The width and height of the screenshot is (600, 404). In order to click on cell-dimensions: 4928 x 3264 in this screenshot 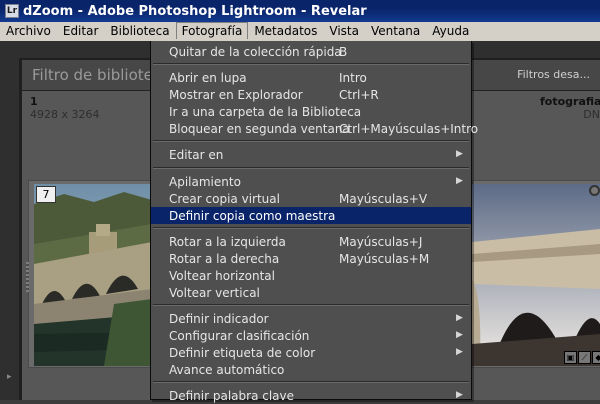, I will do `click(65, 114)`.